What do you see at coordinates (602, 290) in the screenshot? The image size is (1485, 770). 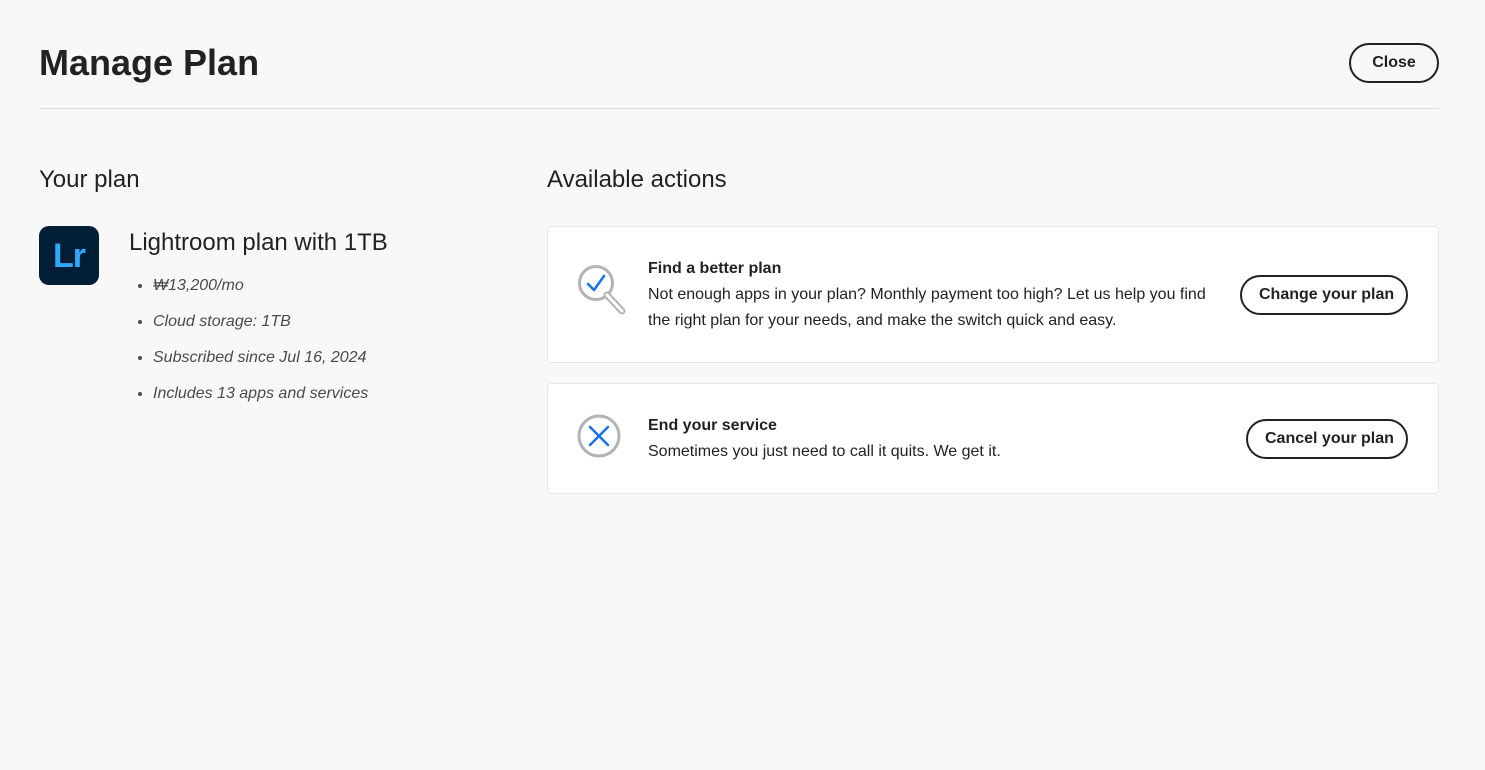 I see `magnifier-check-icon` at bounding box center [602, 290].